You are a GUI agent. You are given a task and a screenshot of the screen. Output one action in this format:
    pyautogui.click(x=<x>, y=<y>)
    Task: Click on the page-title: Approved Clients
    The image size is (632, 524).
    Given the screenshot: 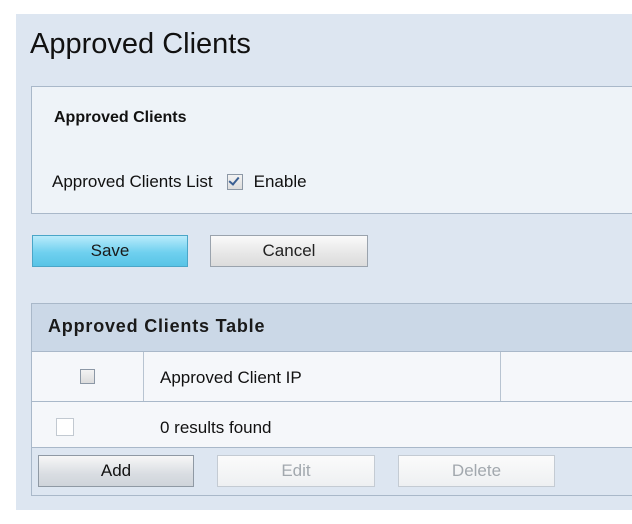 What is the action you would take?
    pyautogui.click(x=140, y=44)
    